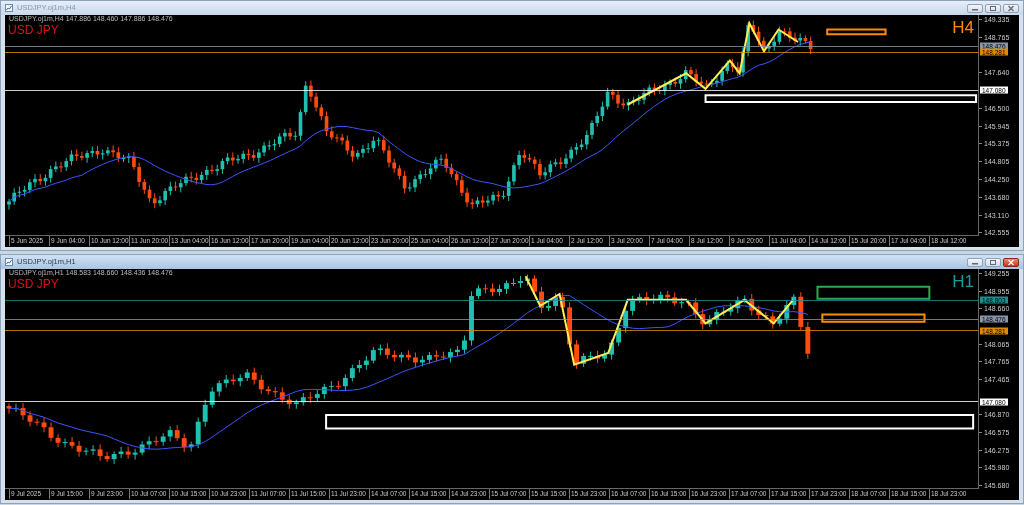  What do you see at coordinates (963, 27) in the screenshot?
I see `timeframe-label: H4` at bounding box center [963, 27].